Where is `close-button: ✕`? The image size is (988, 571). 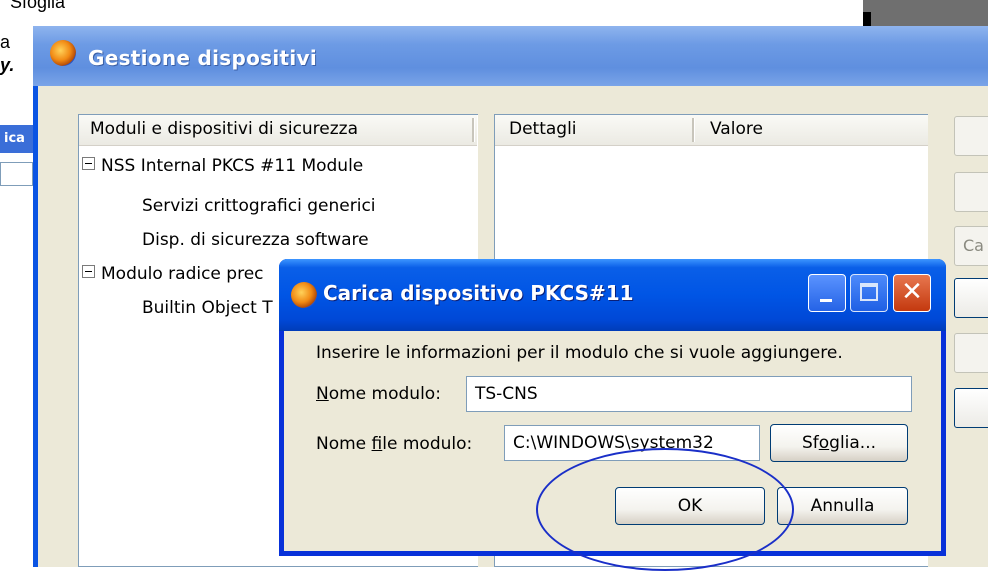 close-button: ✕ is located at coordinates (912, 293).